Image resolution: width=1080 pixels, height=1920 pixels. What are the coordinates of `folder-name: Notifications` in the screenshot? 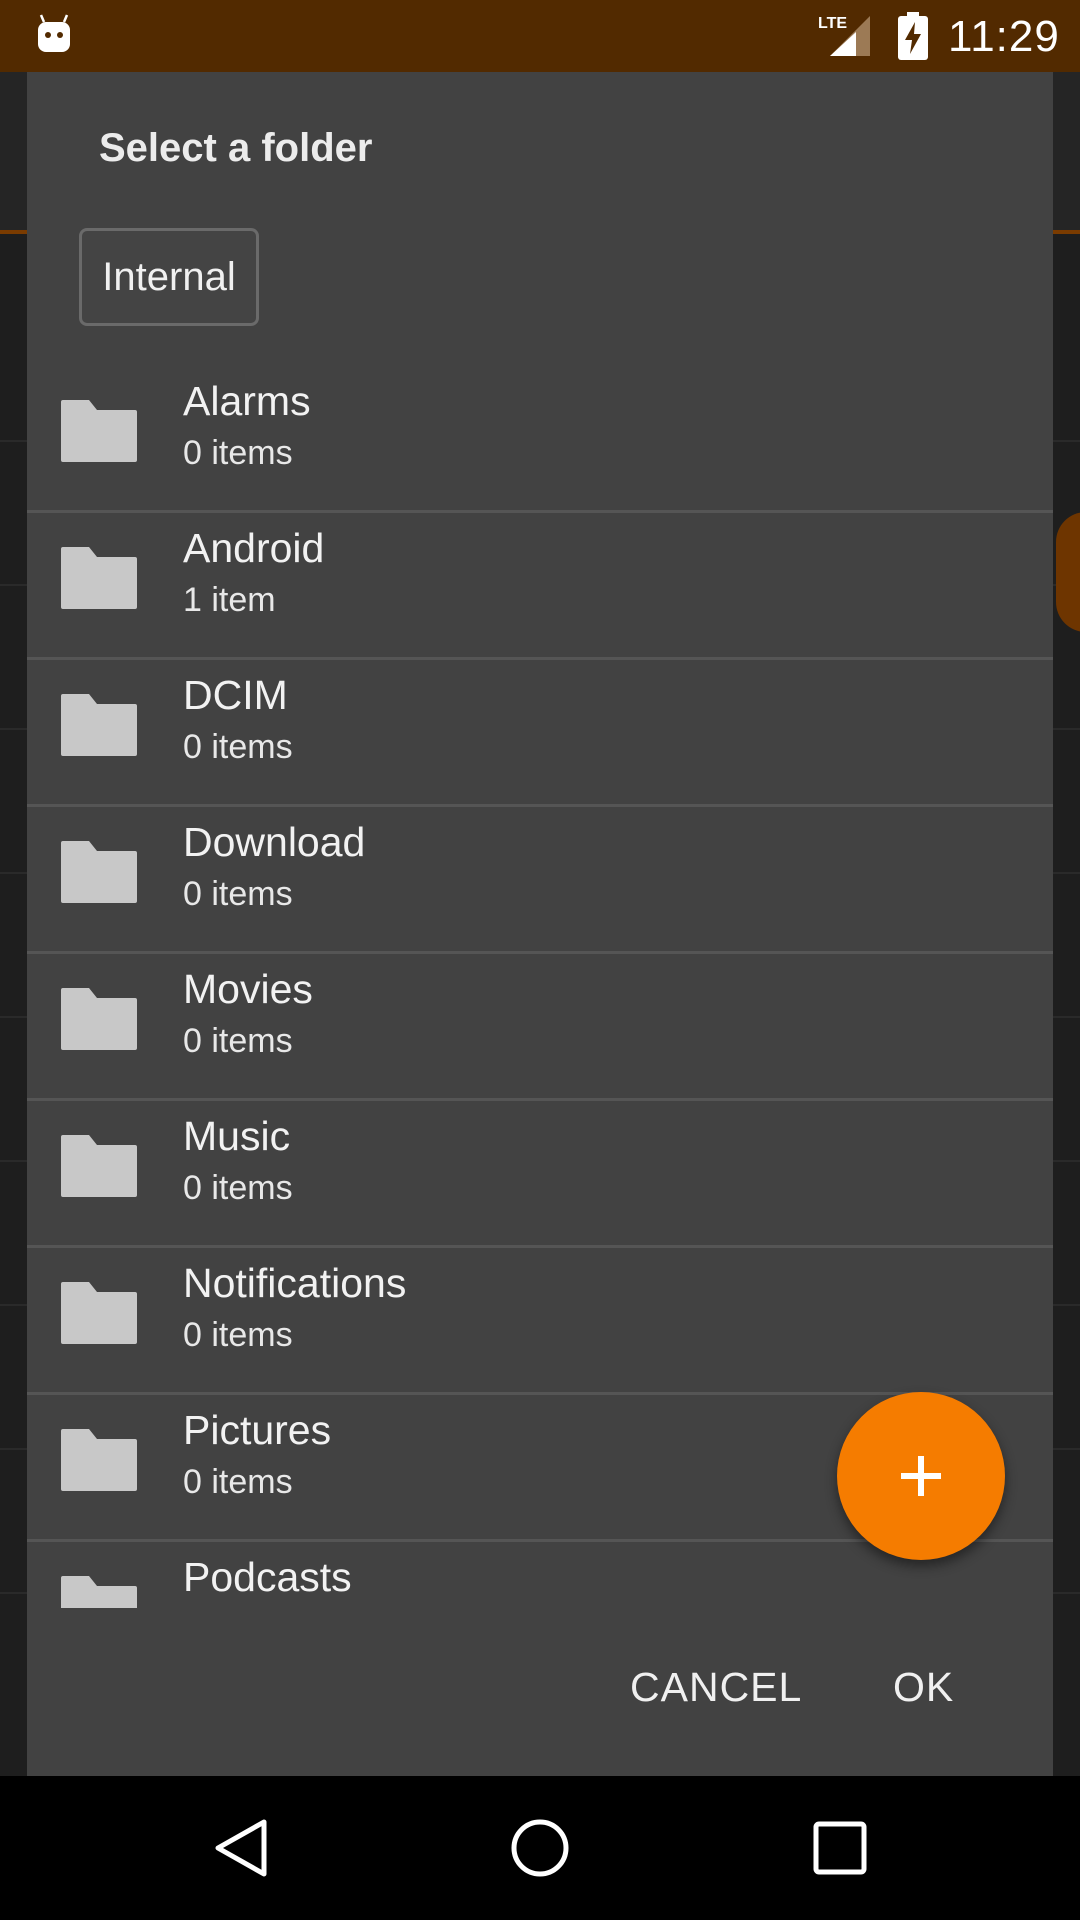 It's located at (295, 1283).